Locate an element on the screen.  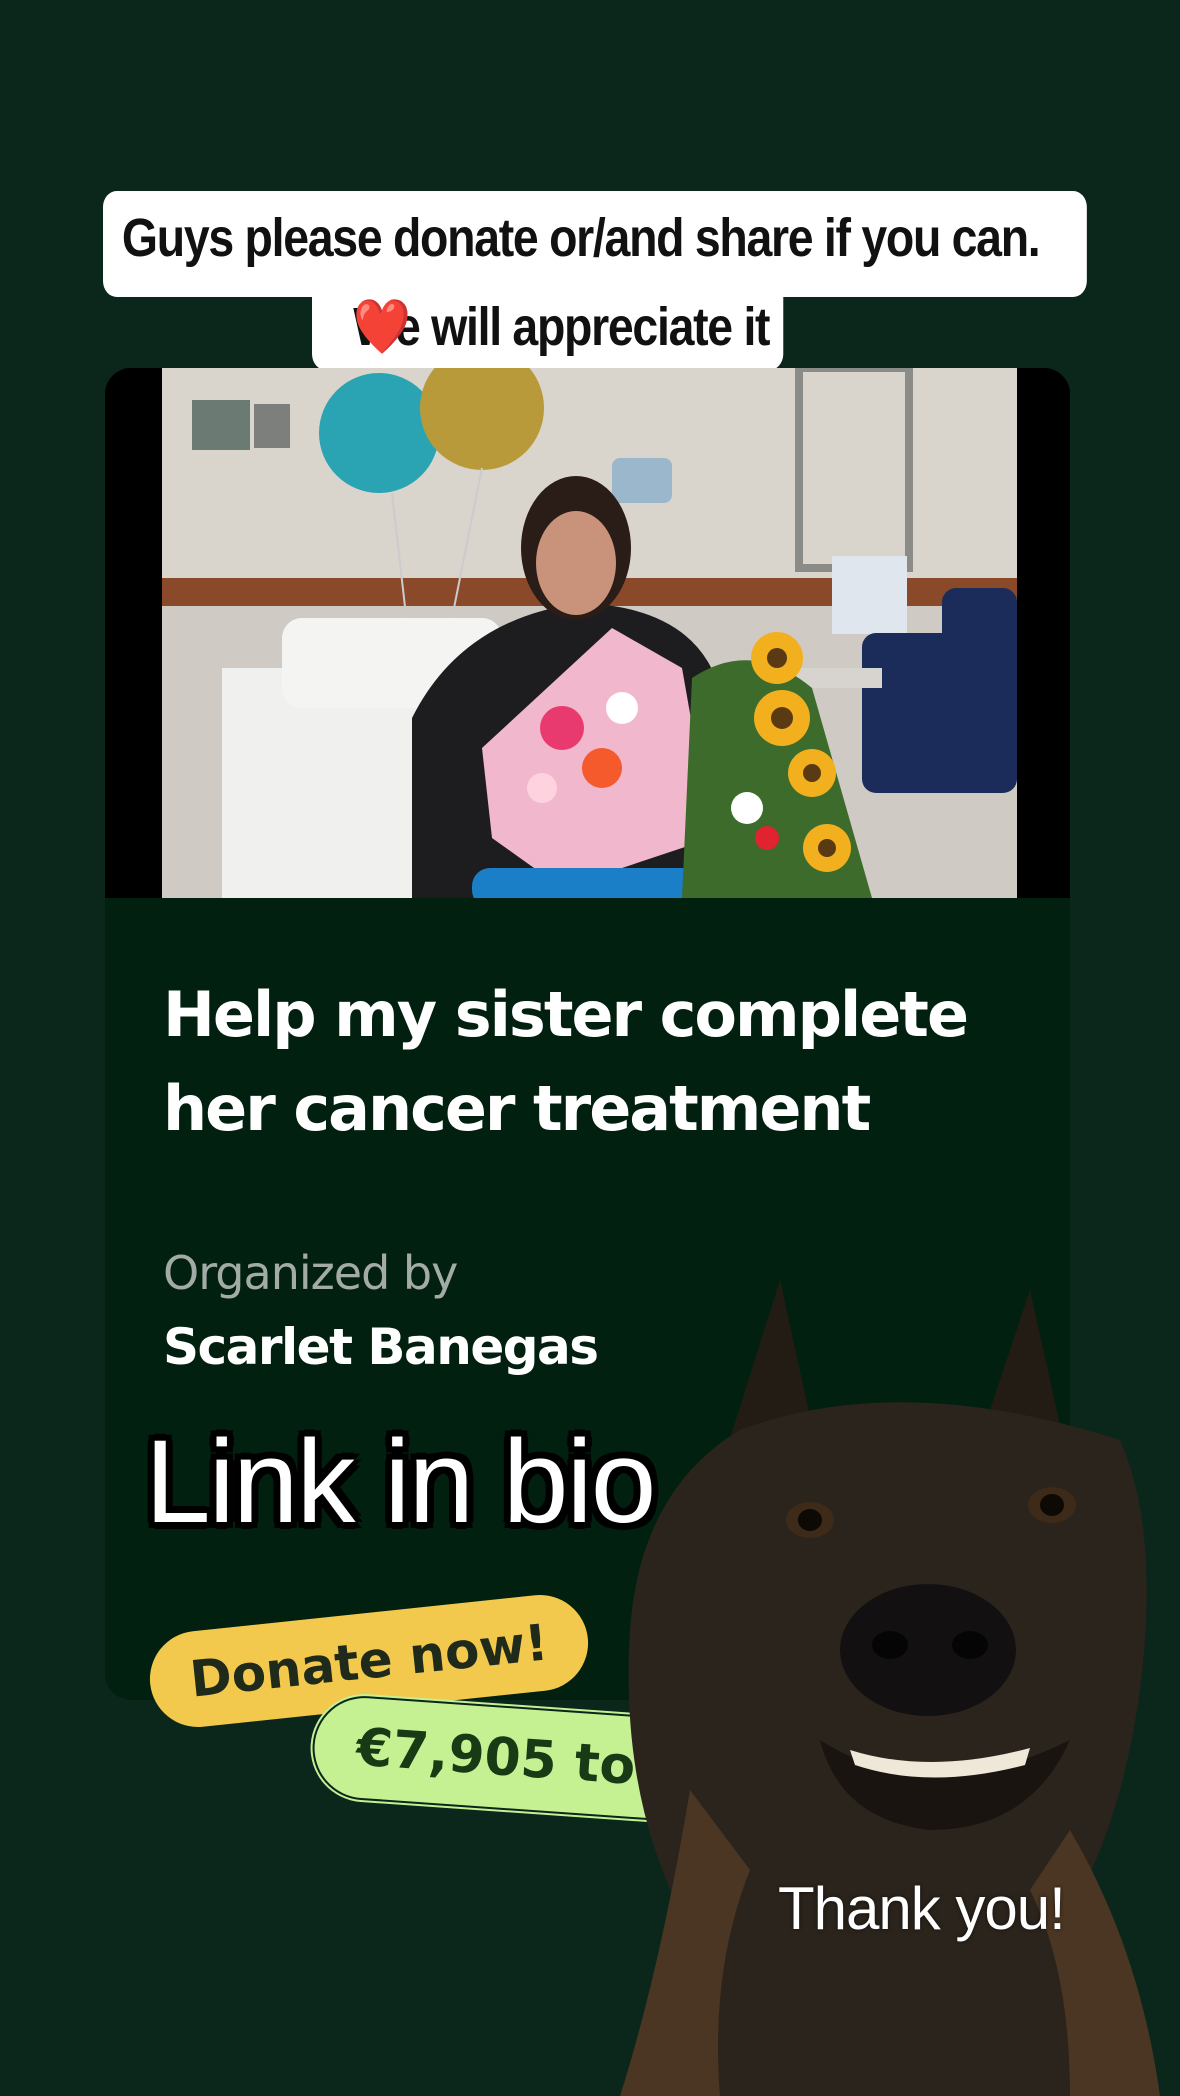
heart-emoji-icon: ❤️ is located at coordinates (382, 327).